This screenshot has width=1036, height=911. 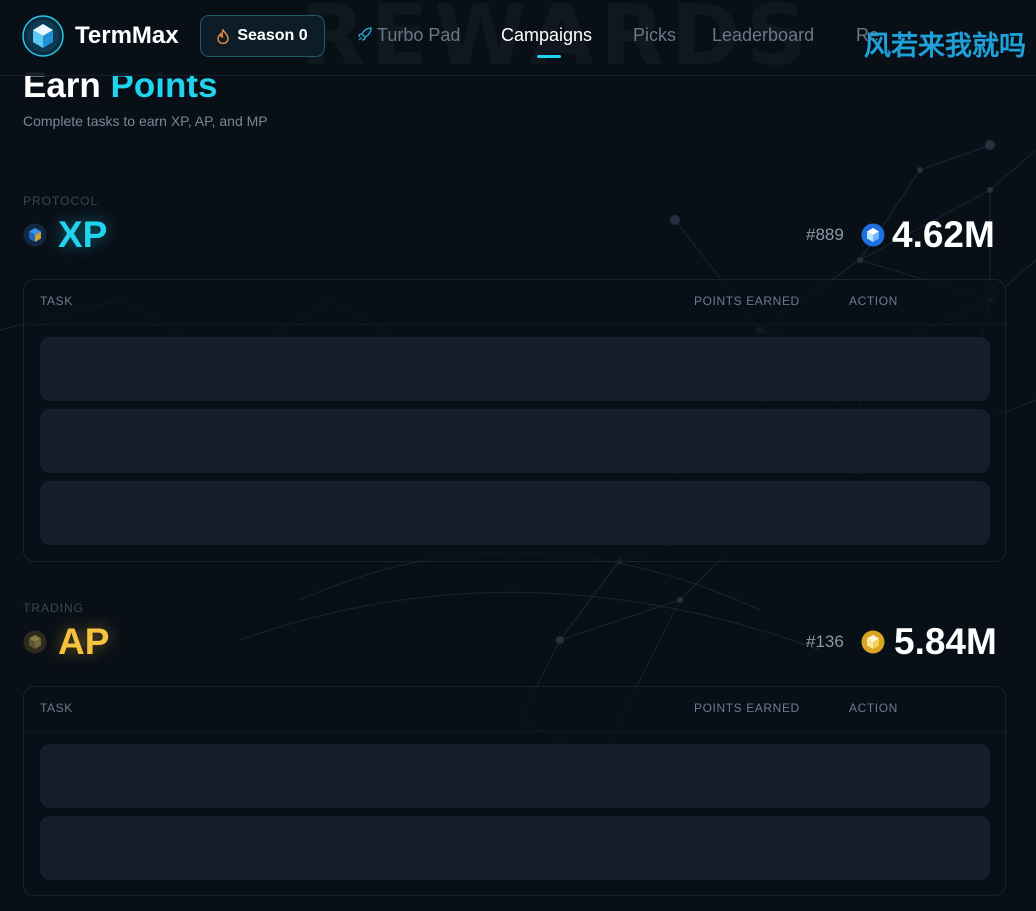 What do you see at coordinates (943, 234) in the screenshot?
I see `xp-score: 4.62M` at bounding box center [943, 234].